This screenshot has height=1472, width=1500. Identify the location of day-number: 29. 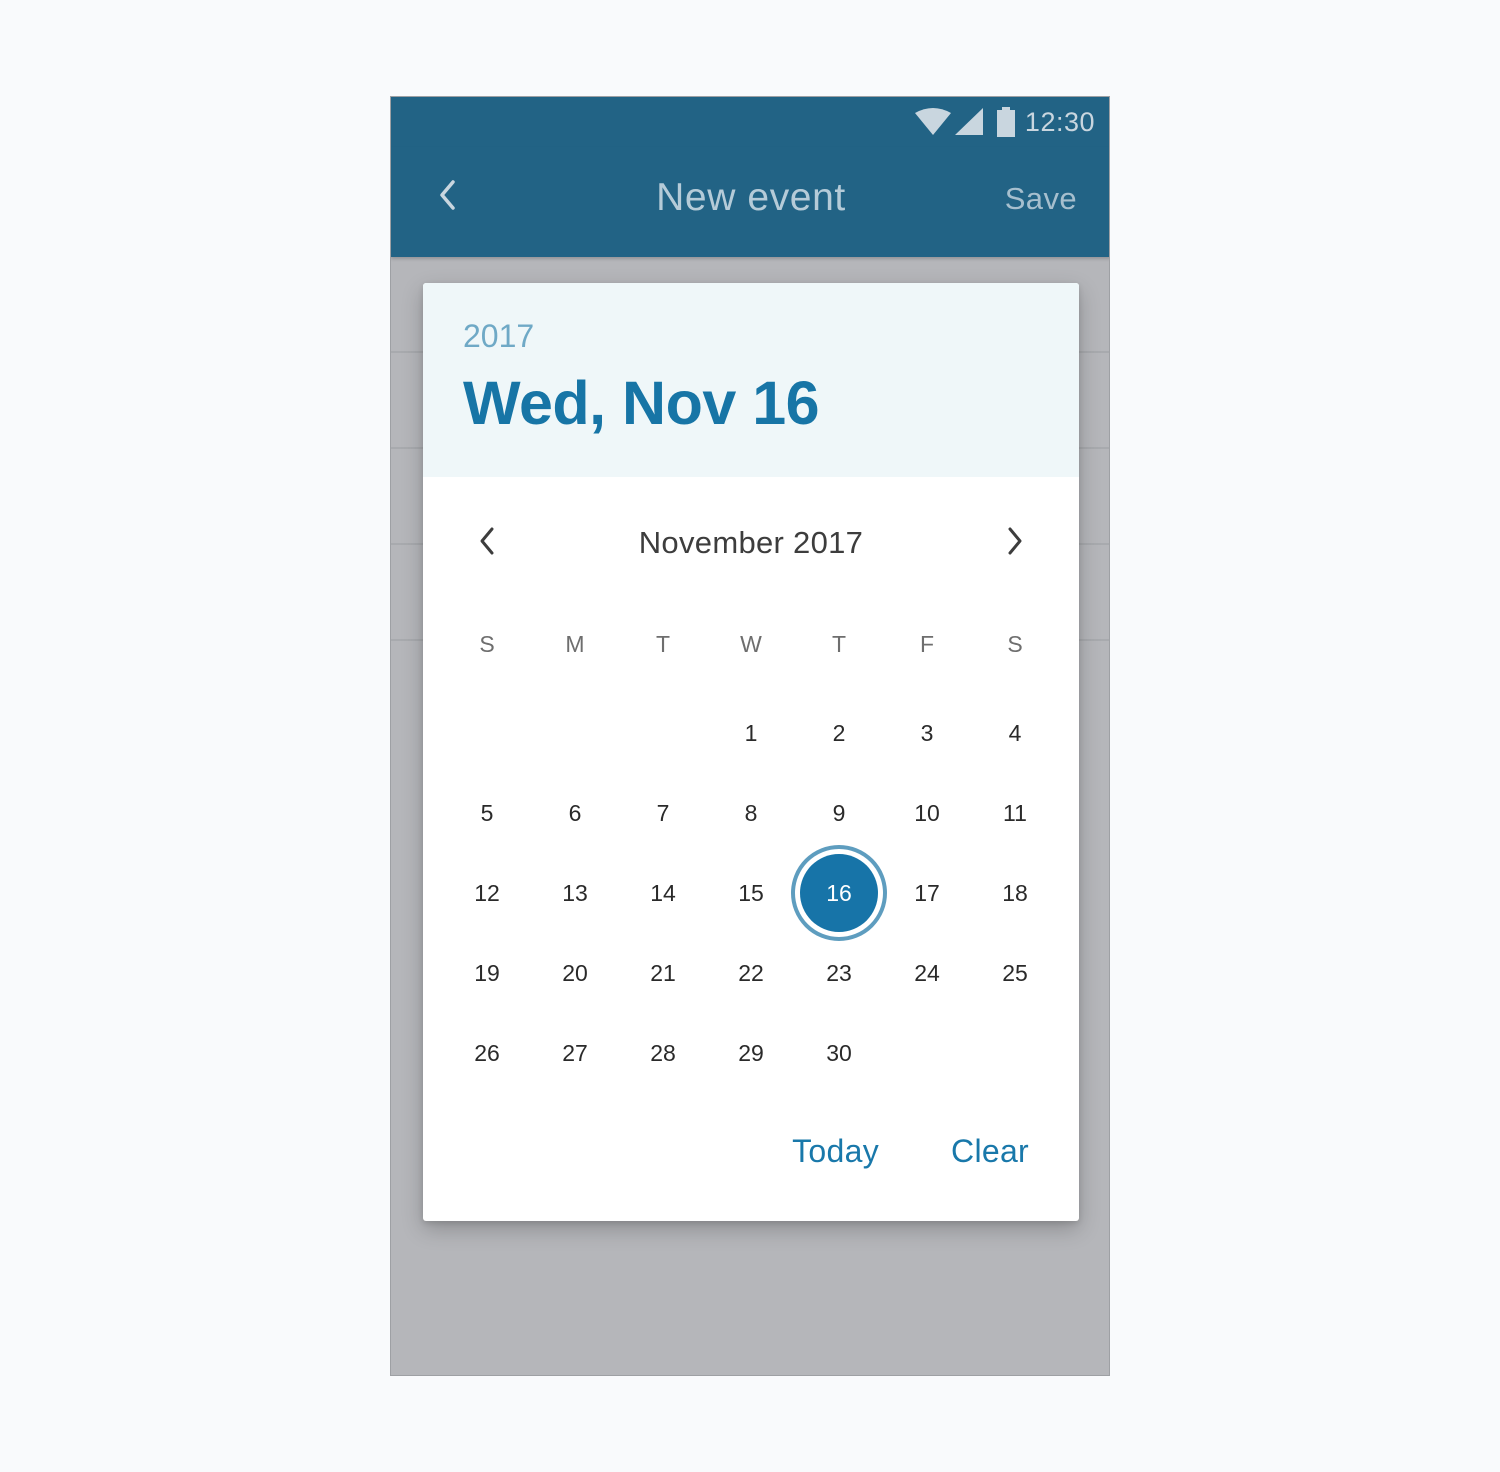
(751, 1052).